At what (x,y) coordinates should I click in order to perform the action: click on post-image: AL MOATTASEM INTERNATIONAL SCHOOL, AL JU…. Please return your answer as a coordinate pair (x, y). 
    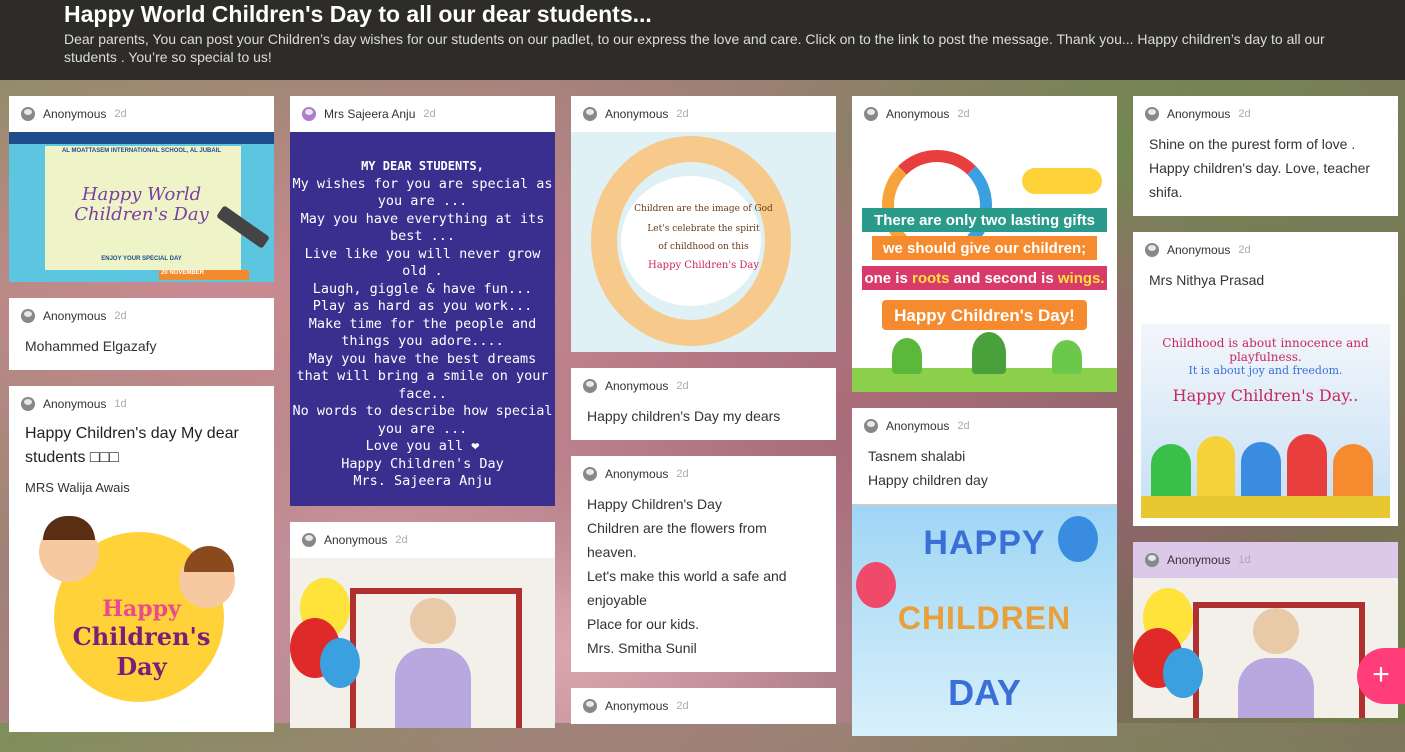
    Looking at the image, I should click on (141, 207).